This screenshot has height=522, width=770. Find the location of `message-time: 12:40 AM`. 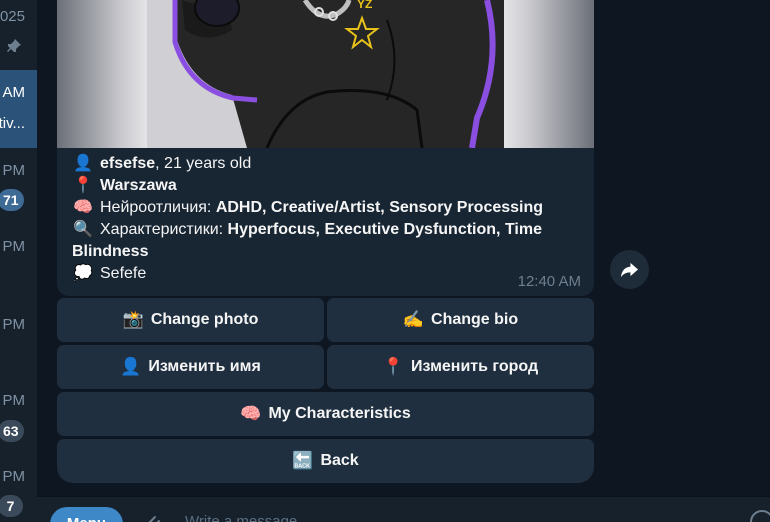

message-time: 12:40 AM is located at coordinates (549, 281).